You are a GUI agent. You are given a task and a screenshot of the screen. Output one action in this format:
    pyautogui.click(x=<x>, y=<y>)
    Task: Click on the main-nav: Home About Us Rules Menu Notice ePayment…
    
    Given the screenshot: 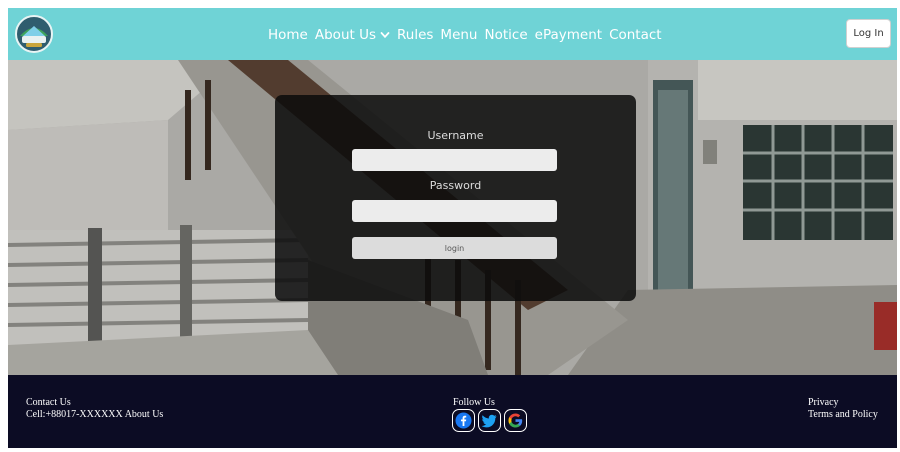 What is the action you would take?
    pyautogui.click(x=465, y=35)
    